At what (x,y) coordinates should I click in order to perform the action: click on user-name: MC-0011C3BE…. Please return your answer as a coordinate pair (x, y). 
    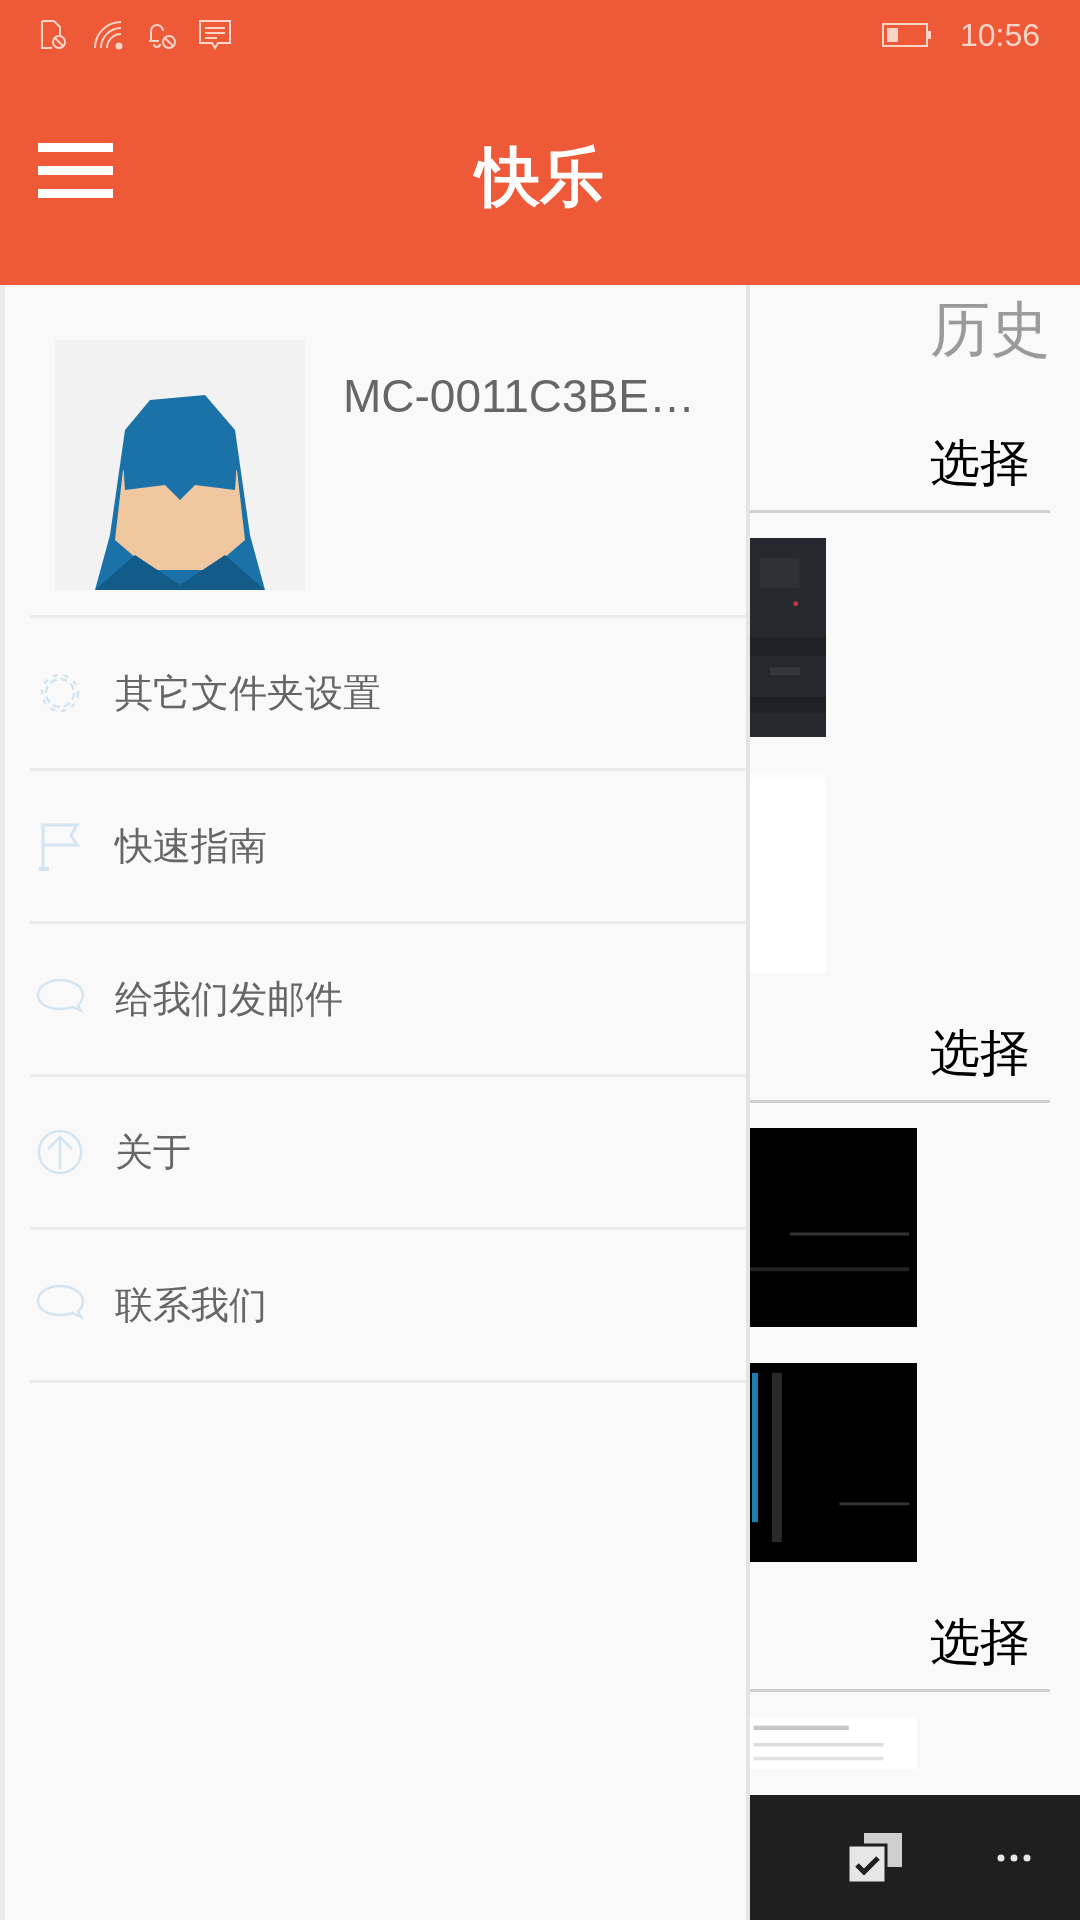
    Looking at the image, I should click on (519, 396).